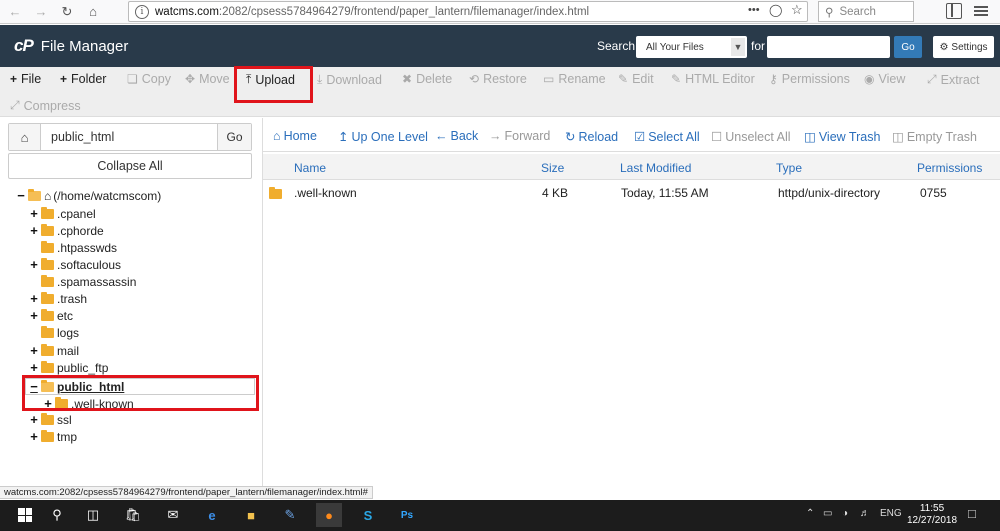 This screenshot has height=531, width=1000. Describe the element at coordinates (552, 168) in the screenshot. I see `column-size: Size` at that location.